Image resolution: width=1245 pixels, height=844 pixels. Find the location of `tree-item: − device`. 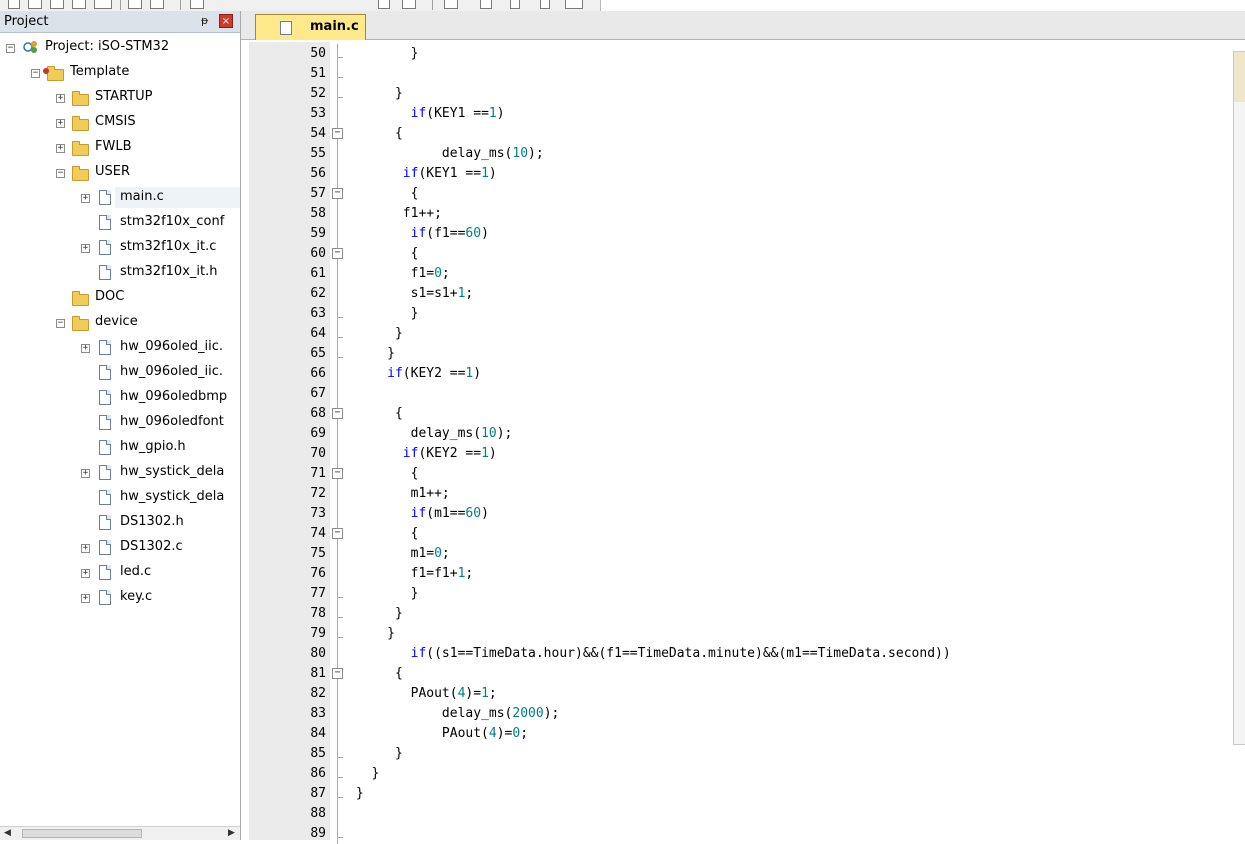

tree-item: − device is located at coordinates (120, 323).